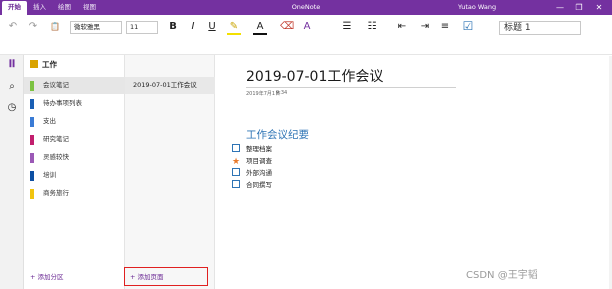 Image resolution: width=612 pixels, height=289 pixels. What do you see at coordinates (502, 275) in the screenshot?
I see `watermark: CSDN @王宇韬` at bounding box center [502, 275].